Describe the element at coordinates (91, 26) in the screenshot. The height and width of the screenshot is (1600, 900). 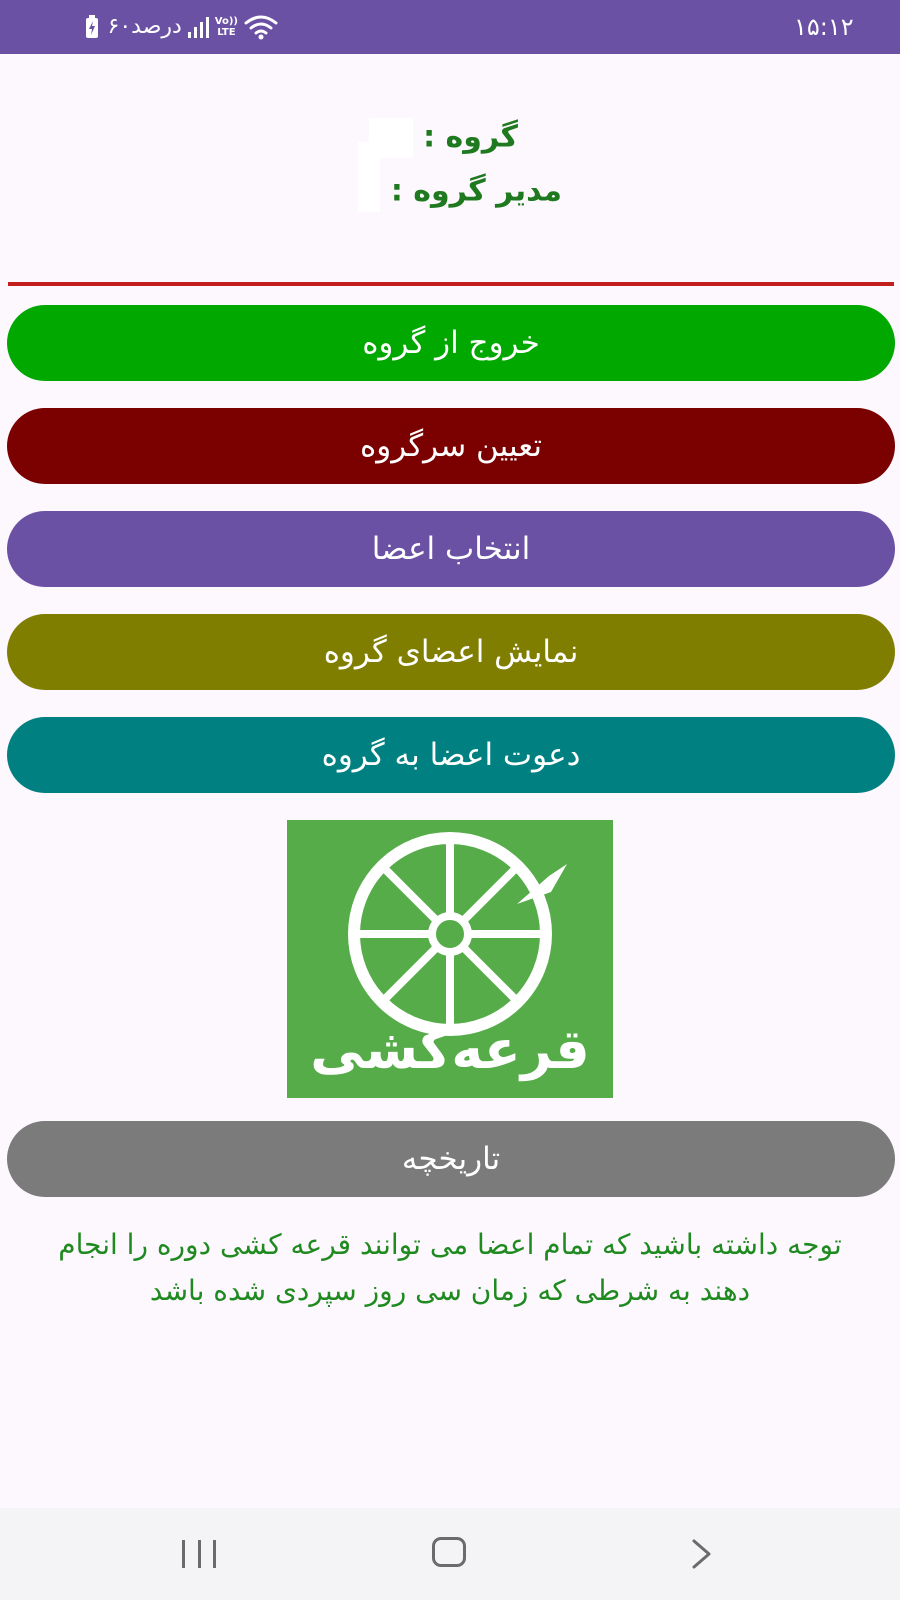
I see `battery-icon` at that location.